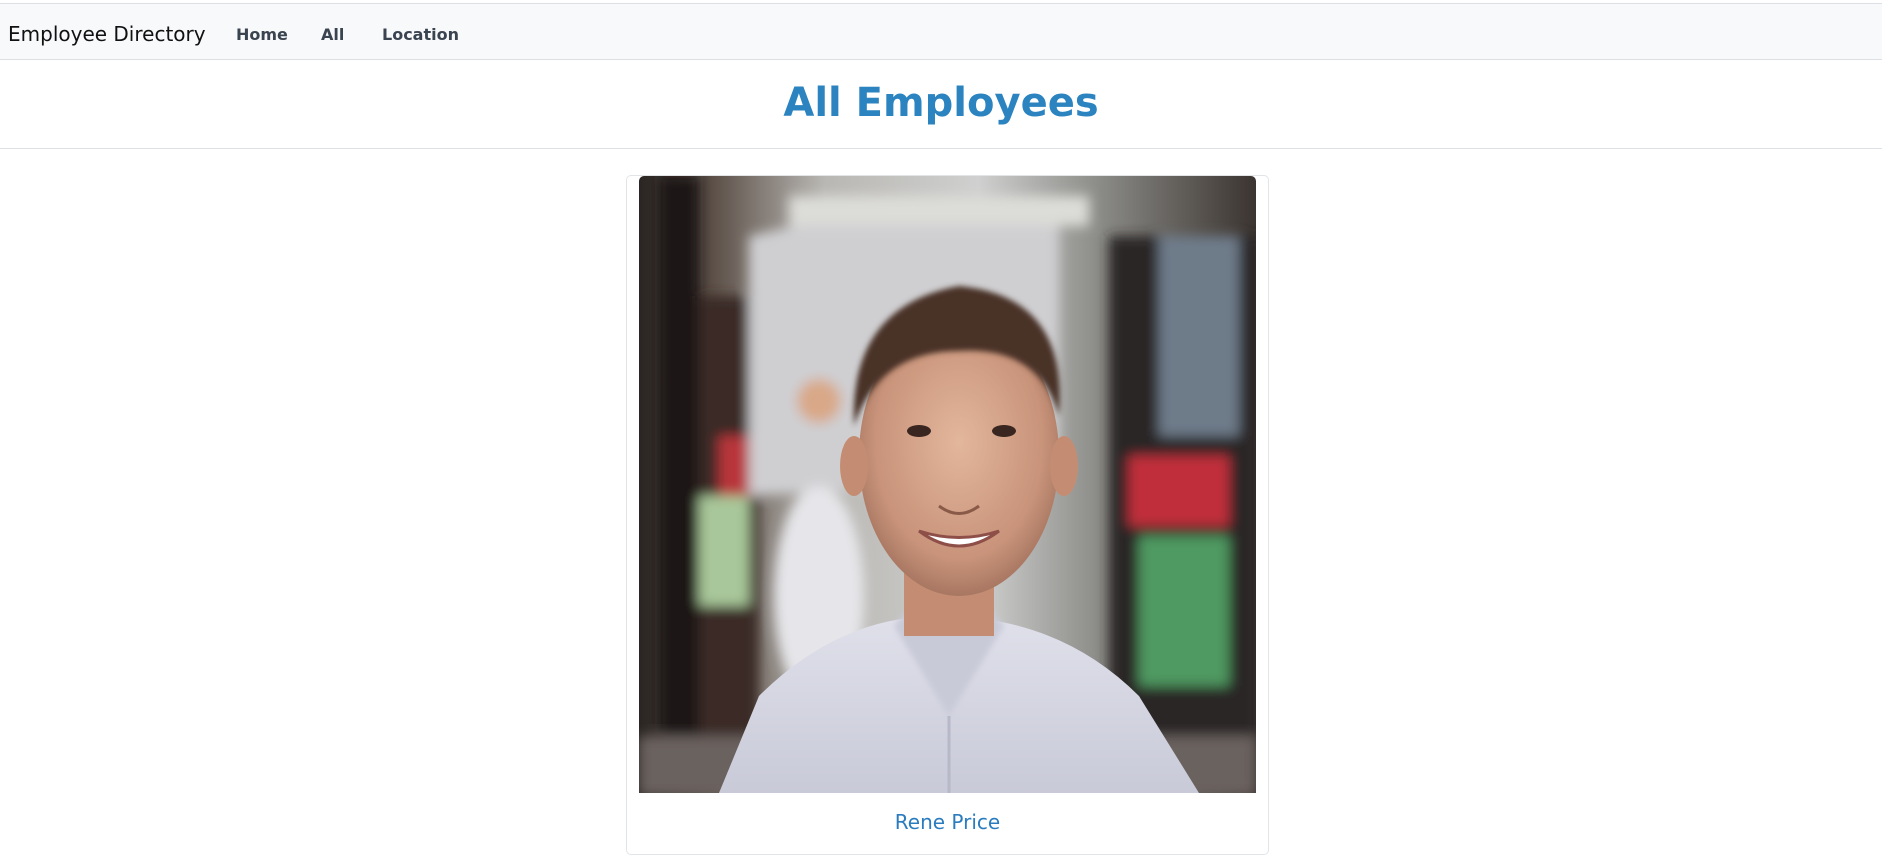  What do you see at coordinates (947, 822) in the screenshot?
I see `employee-name-link: Rene Price` at bounding box center [947, 822].